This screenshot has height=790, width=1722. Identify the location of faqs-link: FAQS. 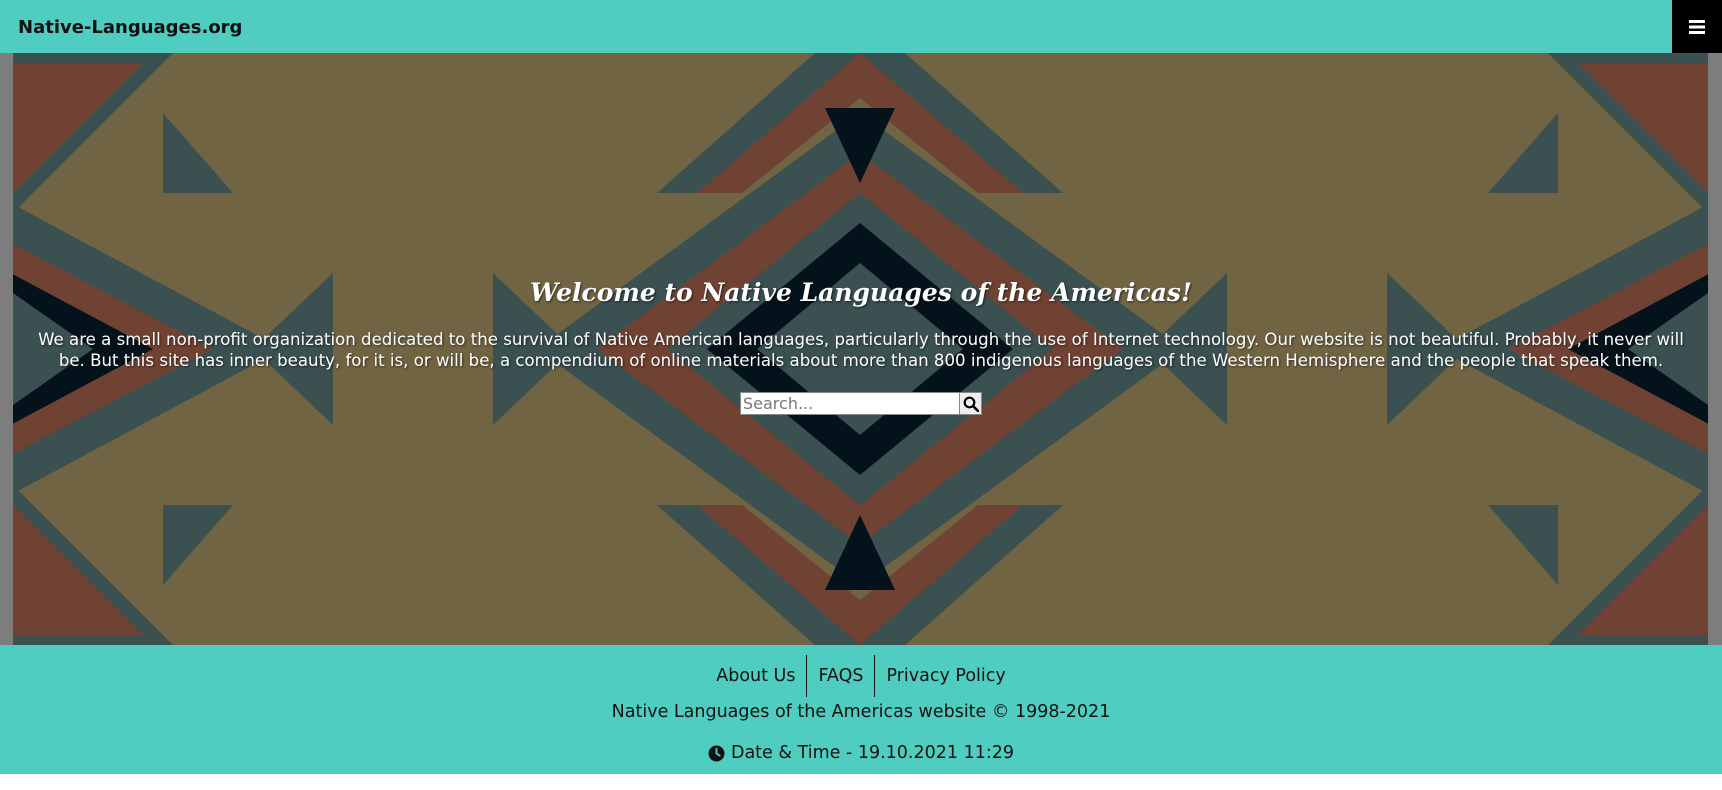
(840, 676).